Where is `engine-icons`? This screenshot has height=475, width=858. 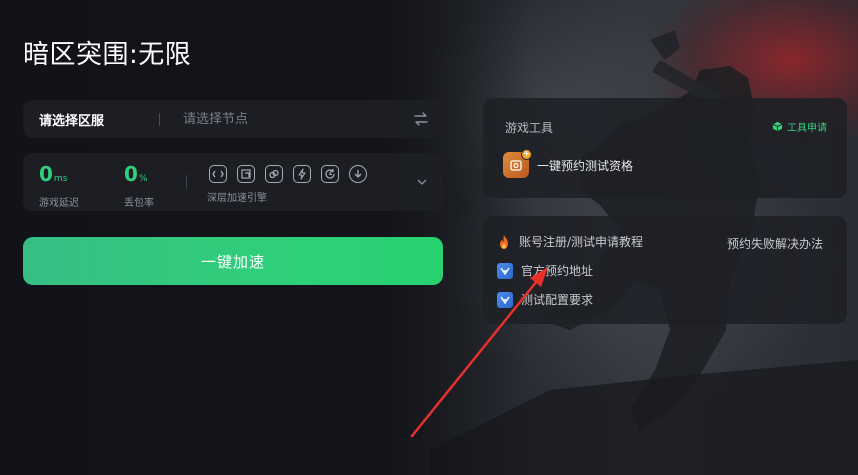 engine-icons is located at coordinates (288, 174).